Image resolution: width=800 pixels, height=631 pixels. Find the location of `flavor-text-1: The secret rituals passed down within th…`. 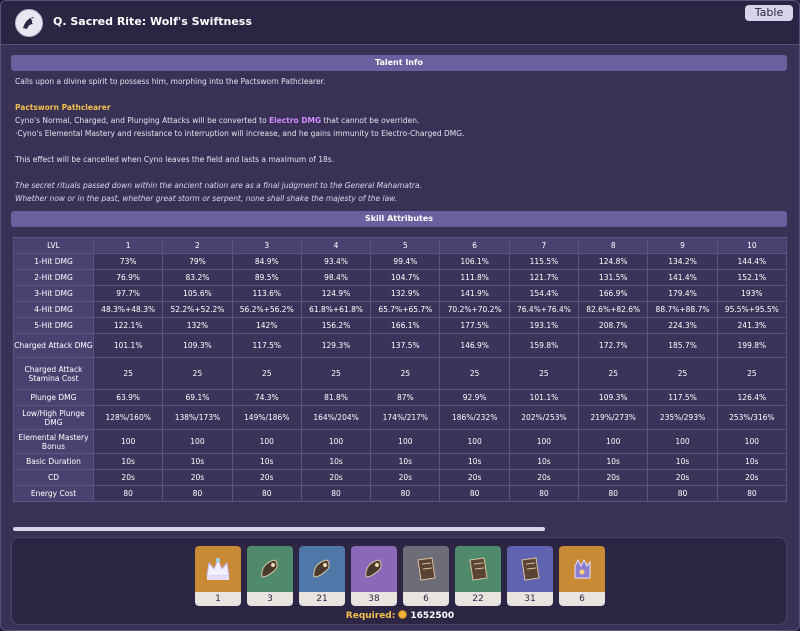

flavor-text-1: The secret rituals passed down within th… is located at coordinates (218, 185).